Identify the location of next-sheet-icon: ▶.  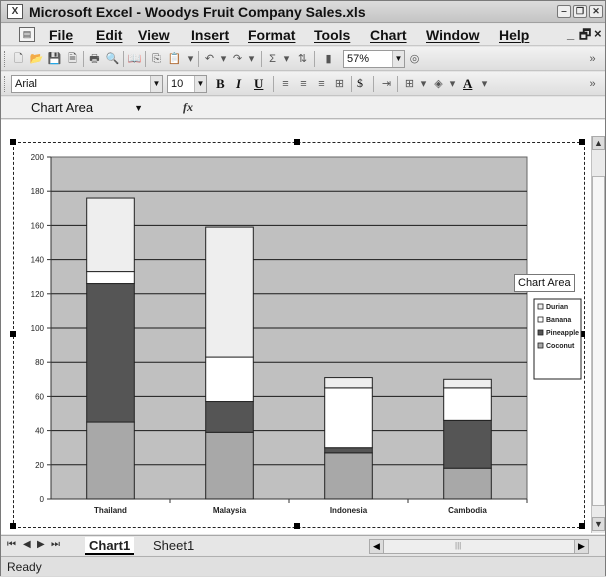
(41, 544).